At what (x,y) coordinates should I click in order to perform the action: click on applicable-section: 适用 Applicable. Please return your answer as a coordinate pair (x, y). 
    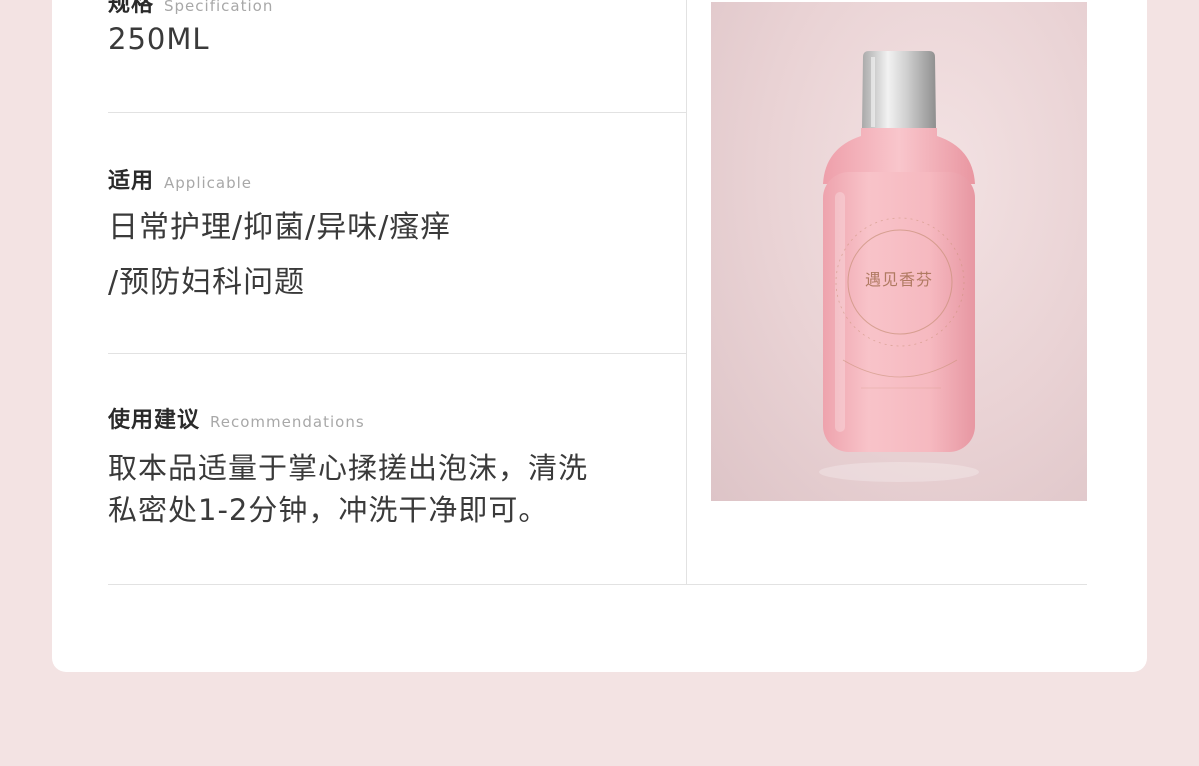
    Looking at the image, I should click on (180, 179).